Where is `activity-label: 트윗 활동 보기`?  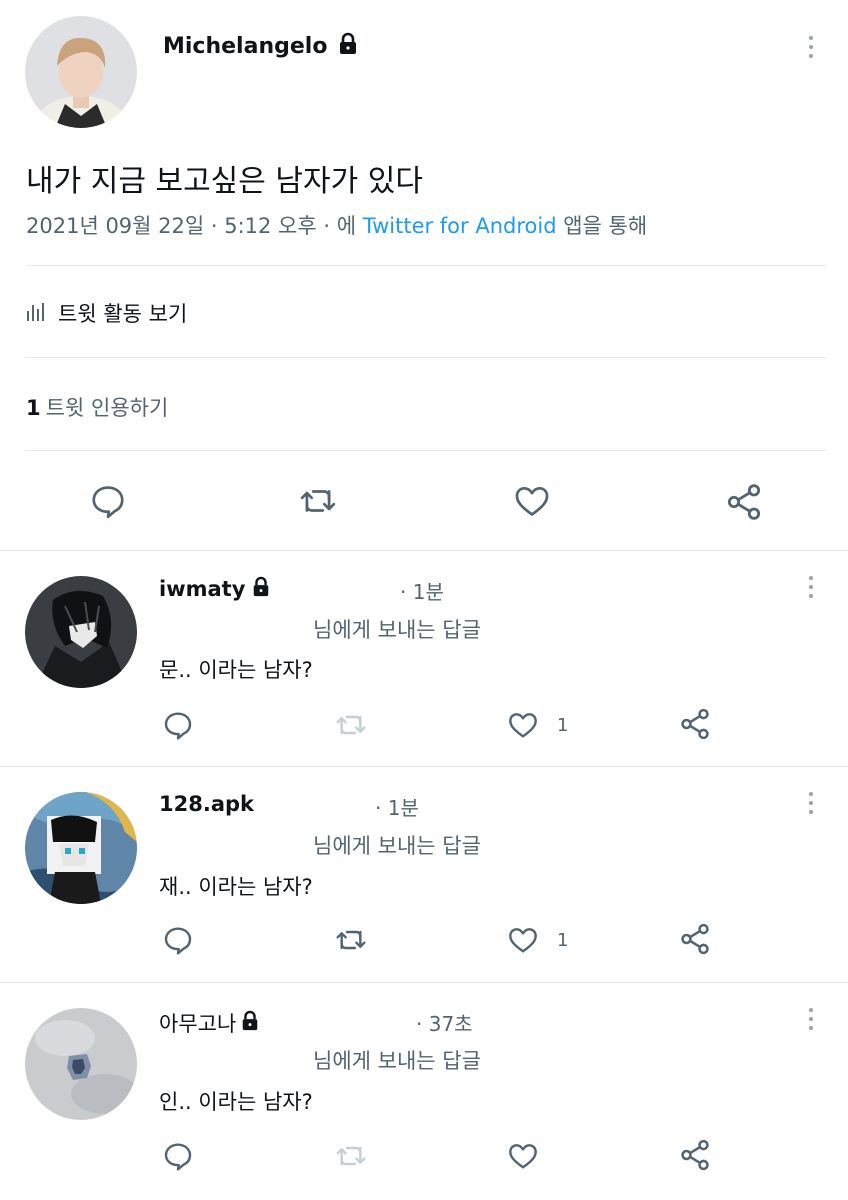
activity-label: 트윗 활동 보기 is located at coordinates (122, 313).